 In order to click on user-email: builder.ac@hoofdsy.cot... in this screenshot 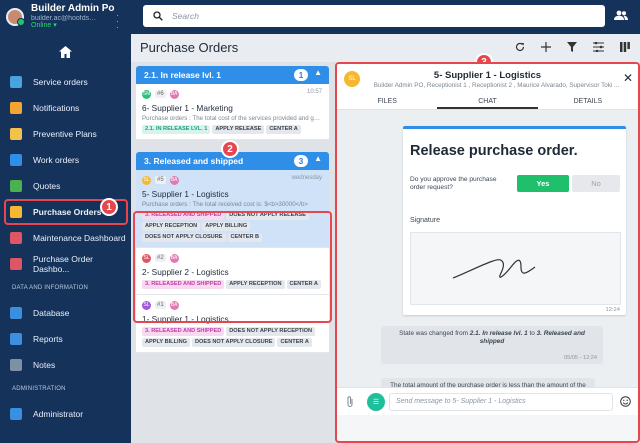, I will do `click(65, 18)`.